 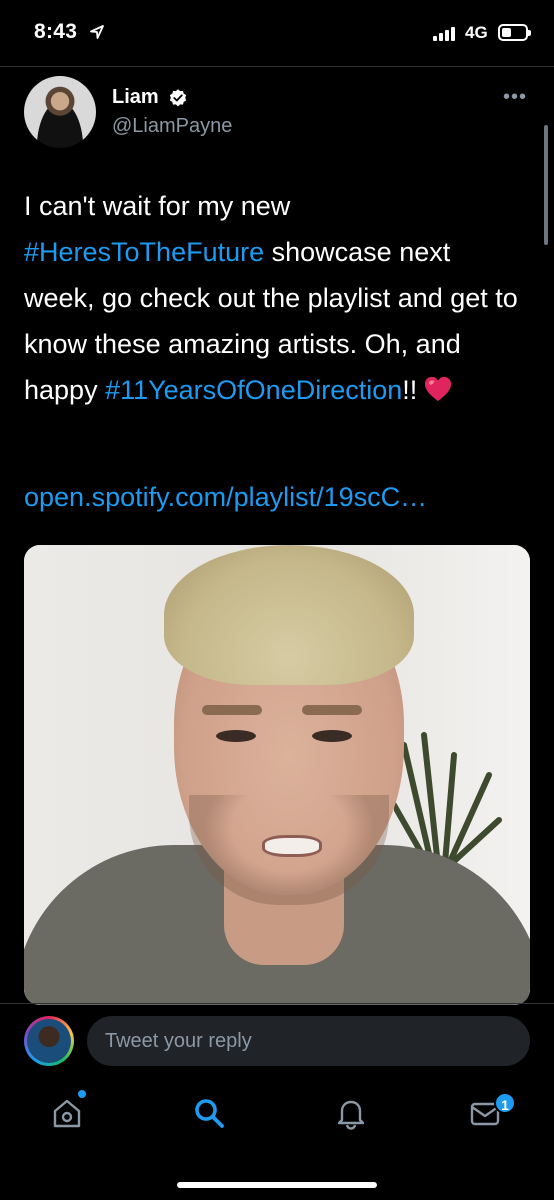 What do you see at coordinates (209, 1113) in the screenshot?
I see `search-icon` at bounding box center [209, 1113].